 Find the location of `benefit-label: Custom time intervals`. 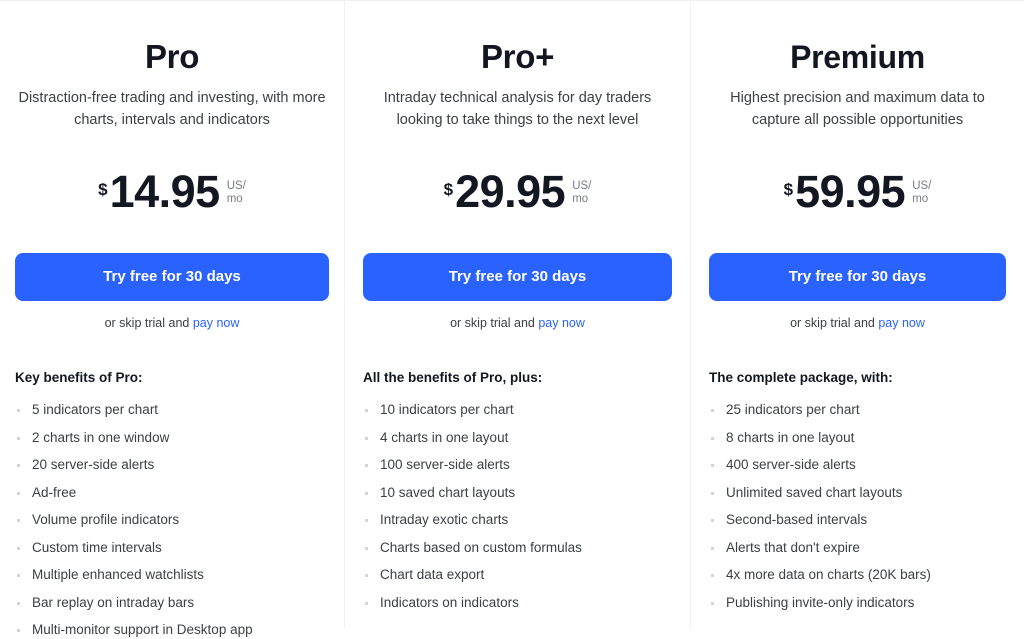

benefit-label: Custom time intervals is located at coordinates (97, 547).